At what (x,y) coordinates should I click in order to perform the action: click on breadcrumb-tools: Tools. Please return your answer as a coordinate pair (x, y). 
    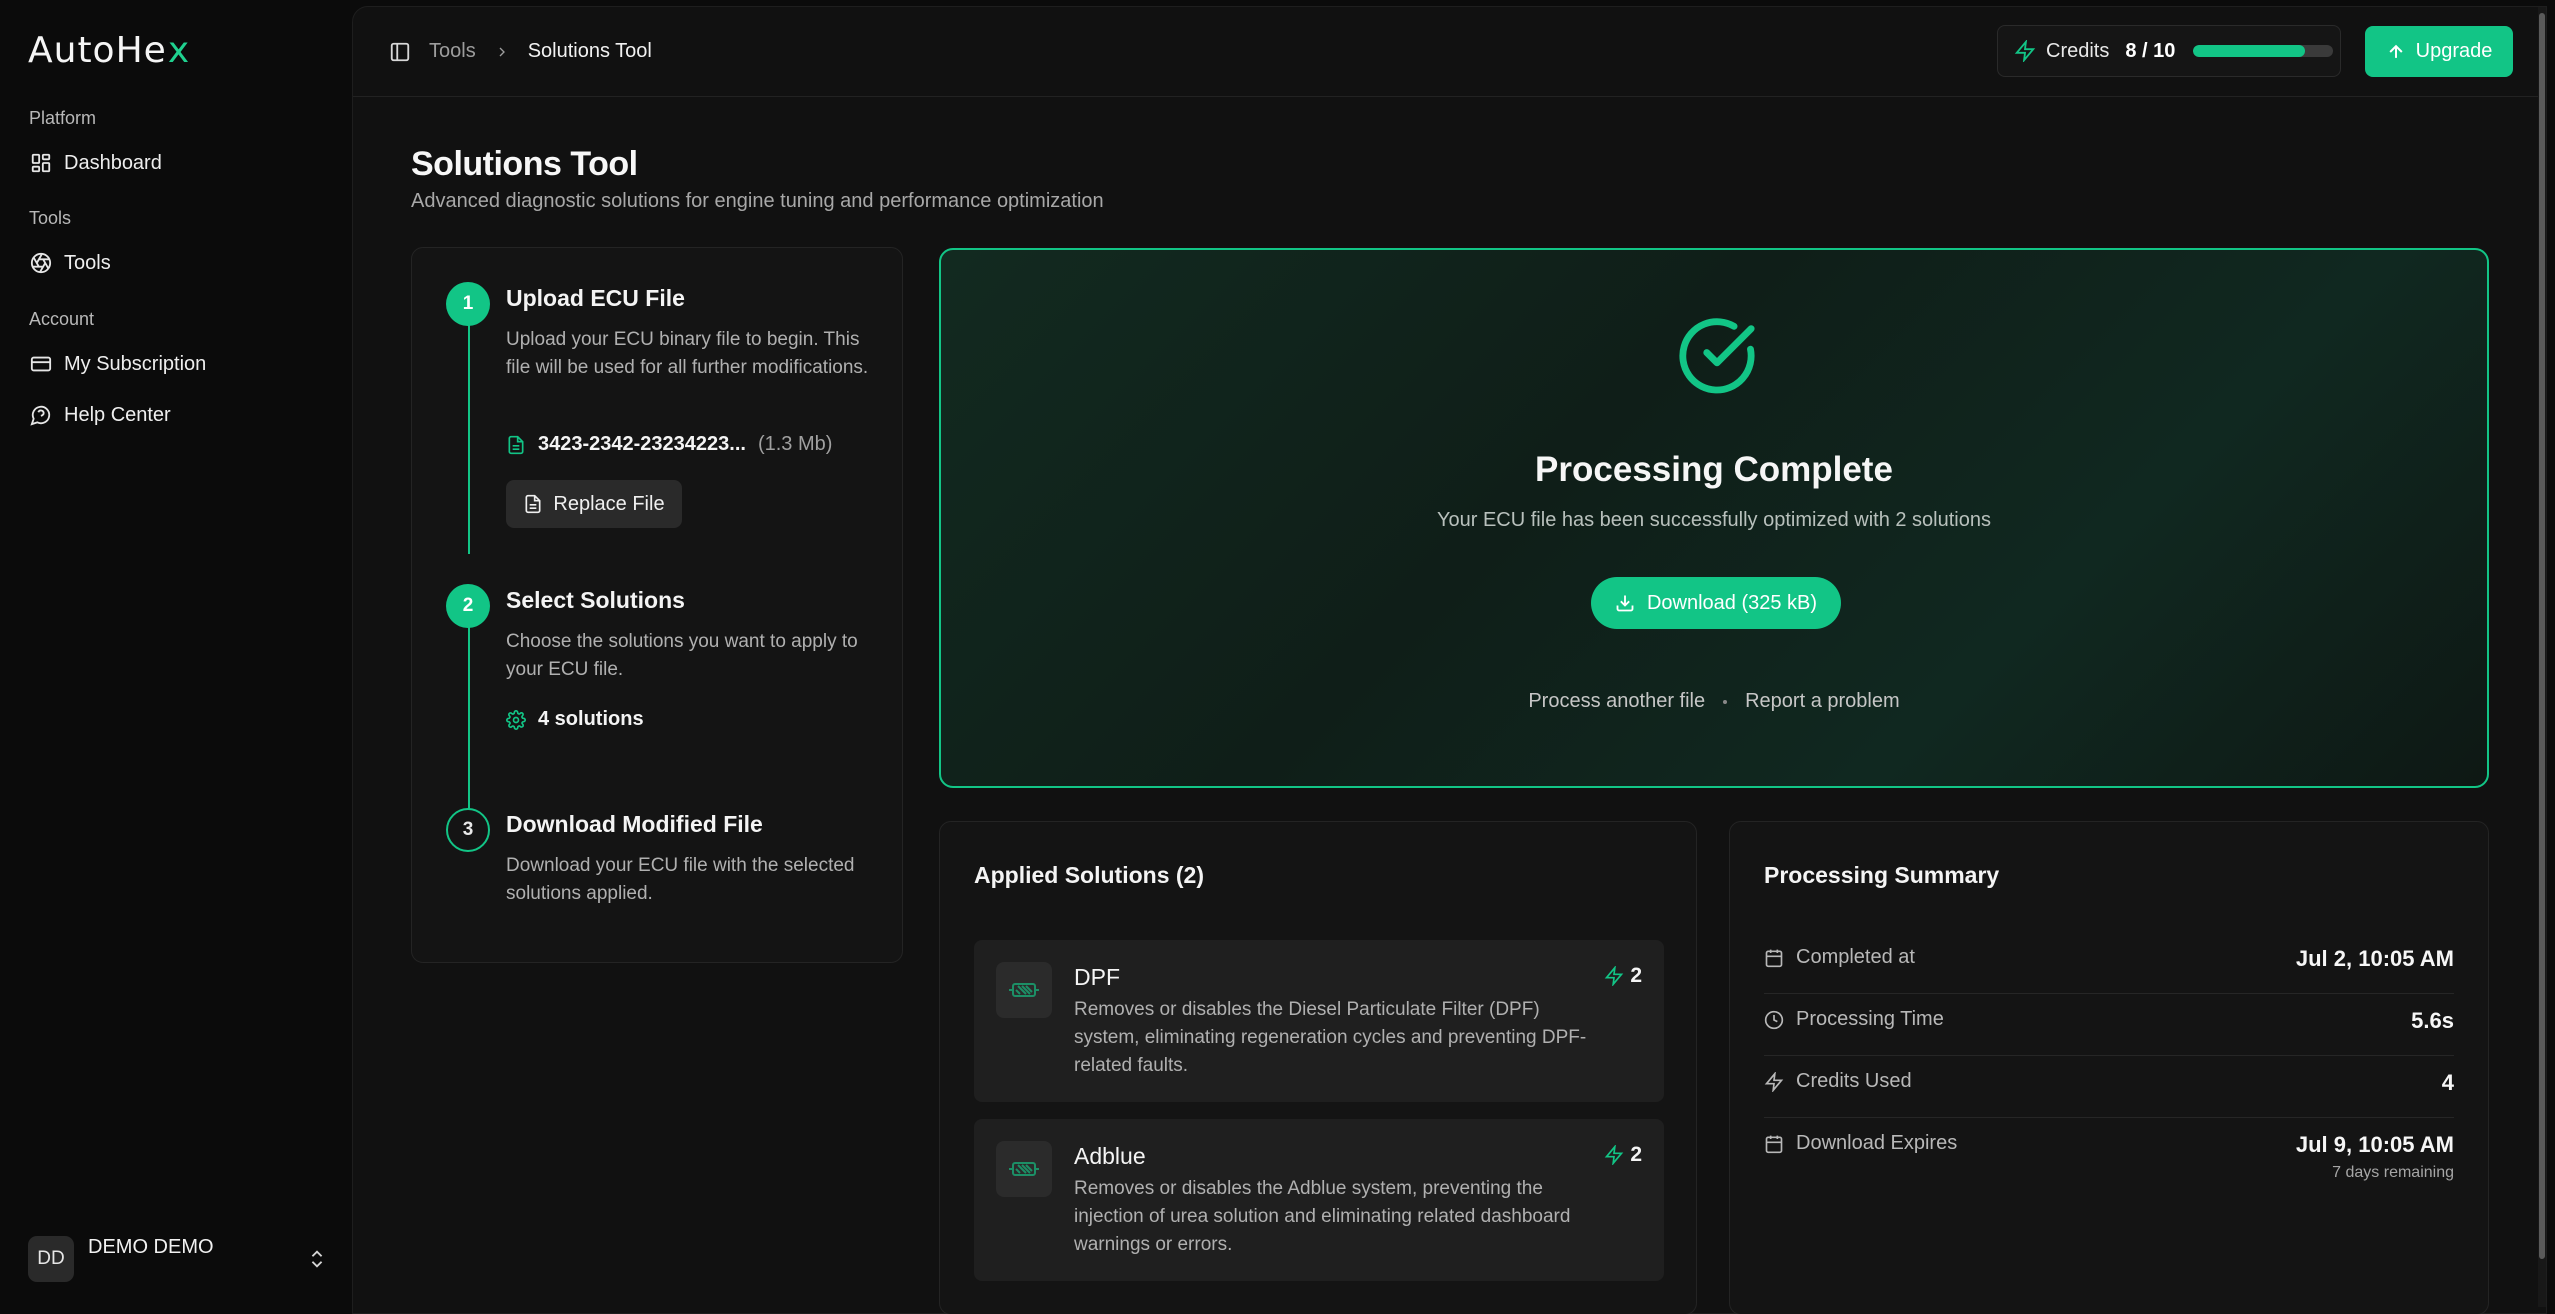
    Looking at the image, I should click on (452, 51).